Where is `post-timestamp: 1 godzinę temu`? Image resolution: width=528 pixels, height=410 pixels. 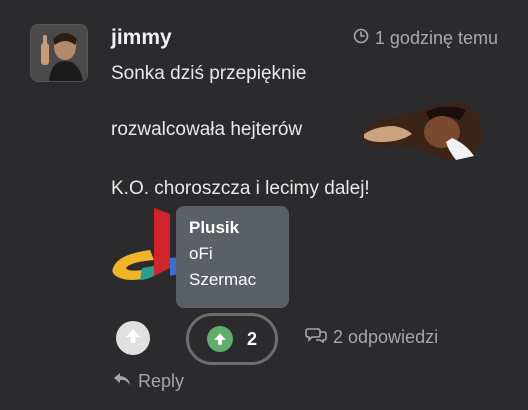
post-timestamp: 1 godzinę temu is located at coordinates (425, 38).